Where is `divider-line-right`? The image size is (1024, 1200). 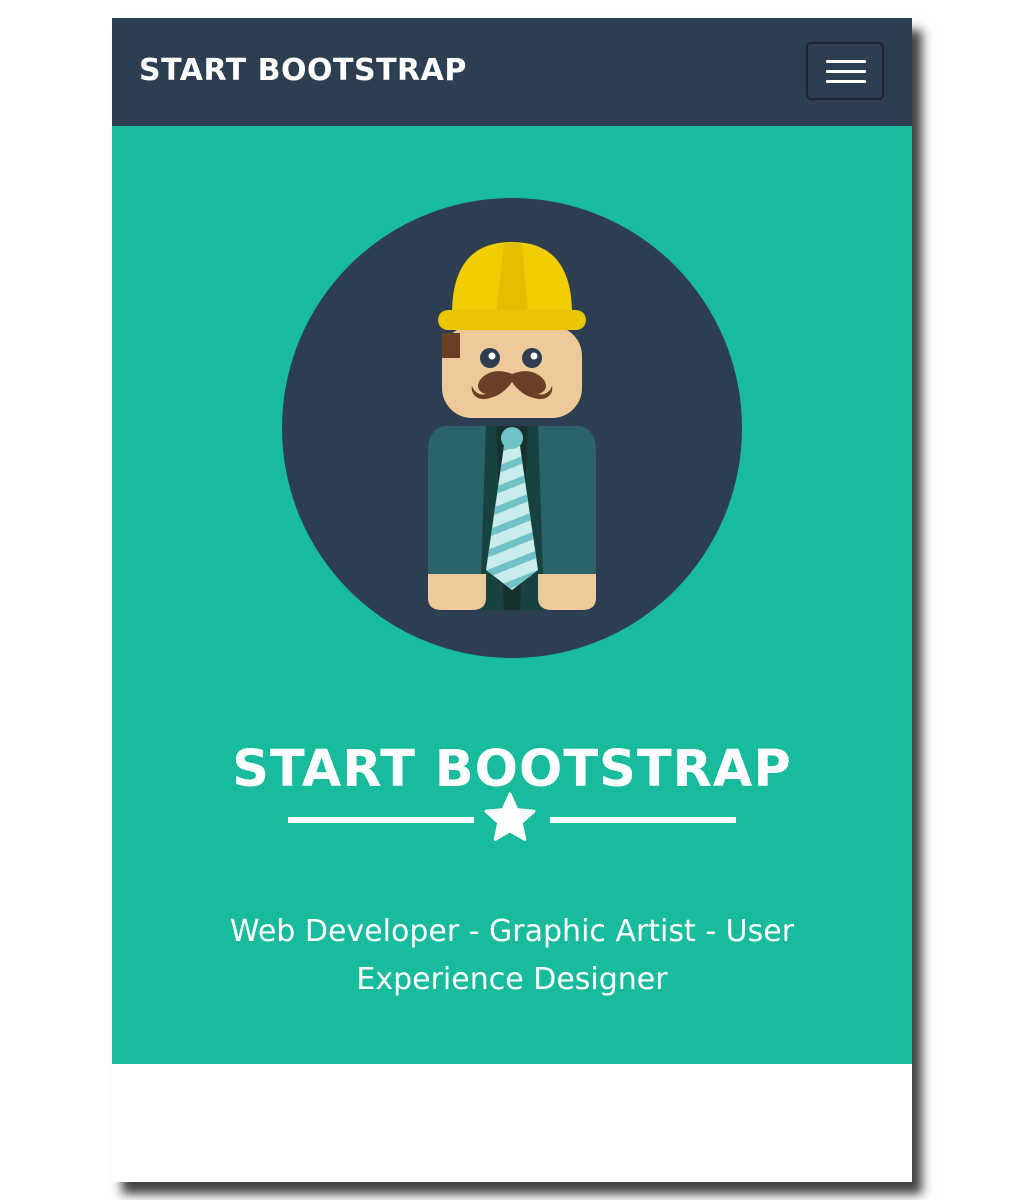 divider-line-right is located at coordinates (643, 820).